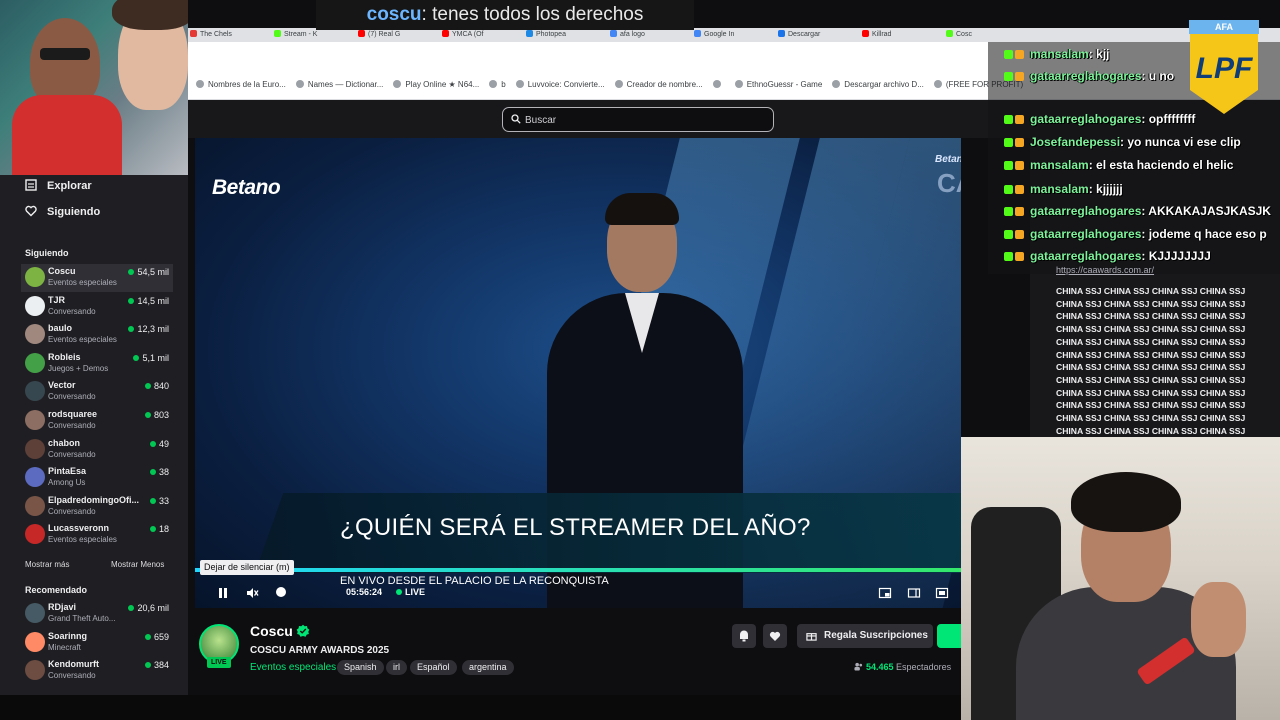 This screenshot has width=1280, height=720. Describe the element at coordinates (360, 667) in the screenshot. I see `tag-spanish: Spanish` at that location.